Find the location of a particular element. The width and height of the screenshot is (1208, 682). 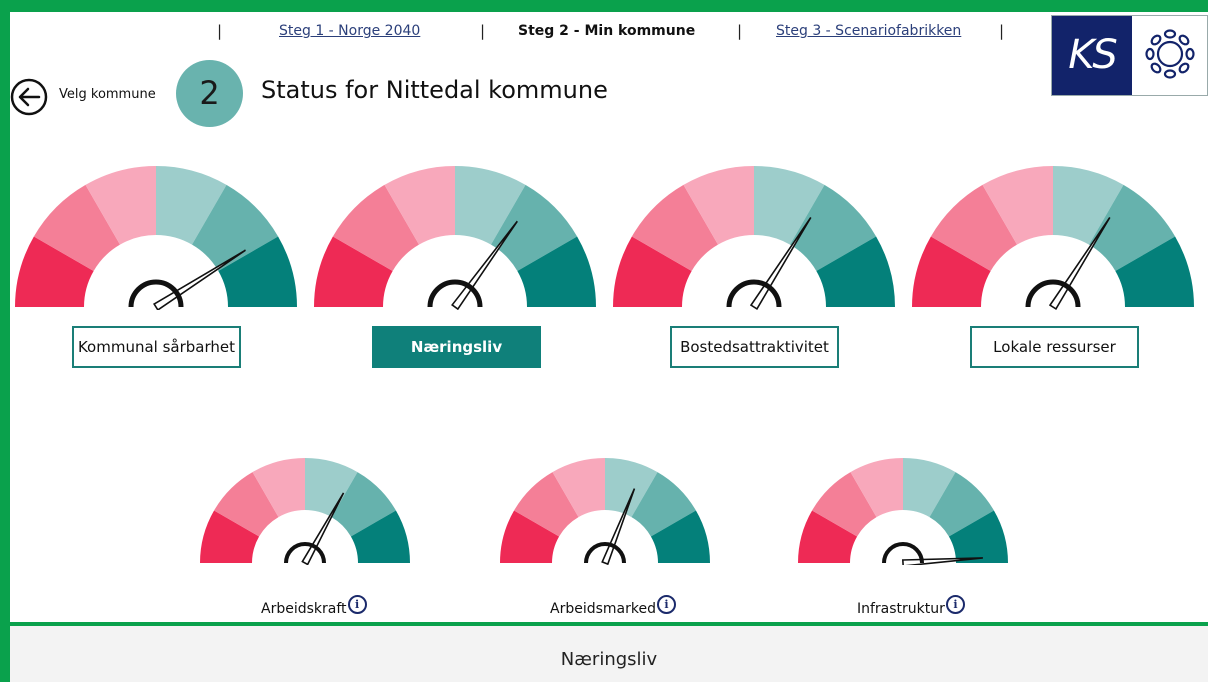

gauge-bostedsattraktivitet is located at coordinates (754, 238).